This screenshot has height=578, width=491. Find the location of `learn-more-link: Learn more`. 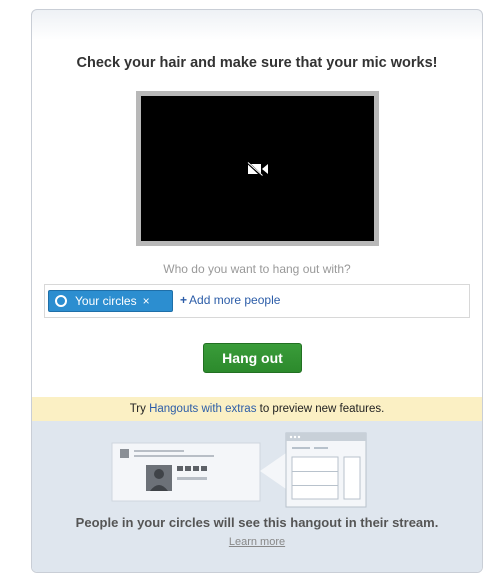

learn-more-link: Learn more is located at coordinates (257, 542).